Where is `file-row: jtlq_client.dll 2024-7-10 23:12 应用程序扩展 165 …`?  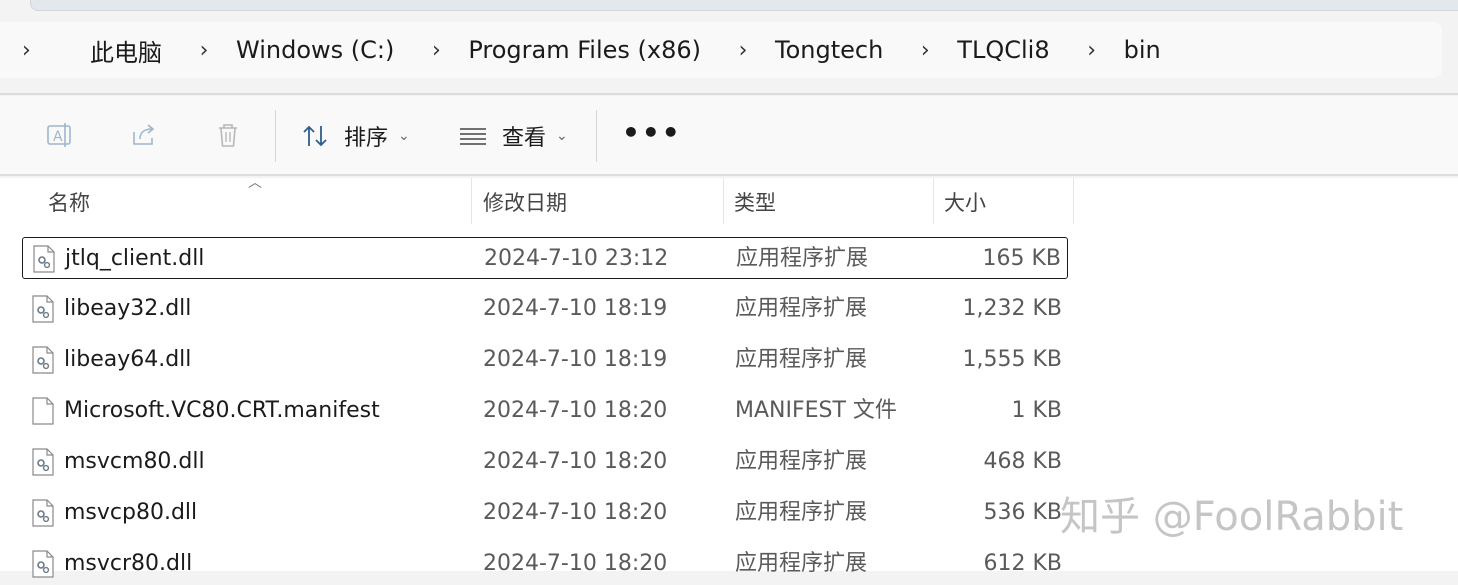 file-row: jtlq_client.dll 2024-7-10 23:12 应用程序扩展 165 … is located at coordinates (545, 258).